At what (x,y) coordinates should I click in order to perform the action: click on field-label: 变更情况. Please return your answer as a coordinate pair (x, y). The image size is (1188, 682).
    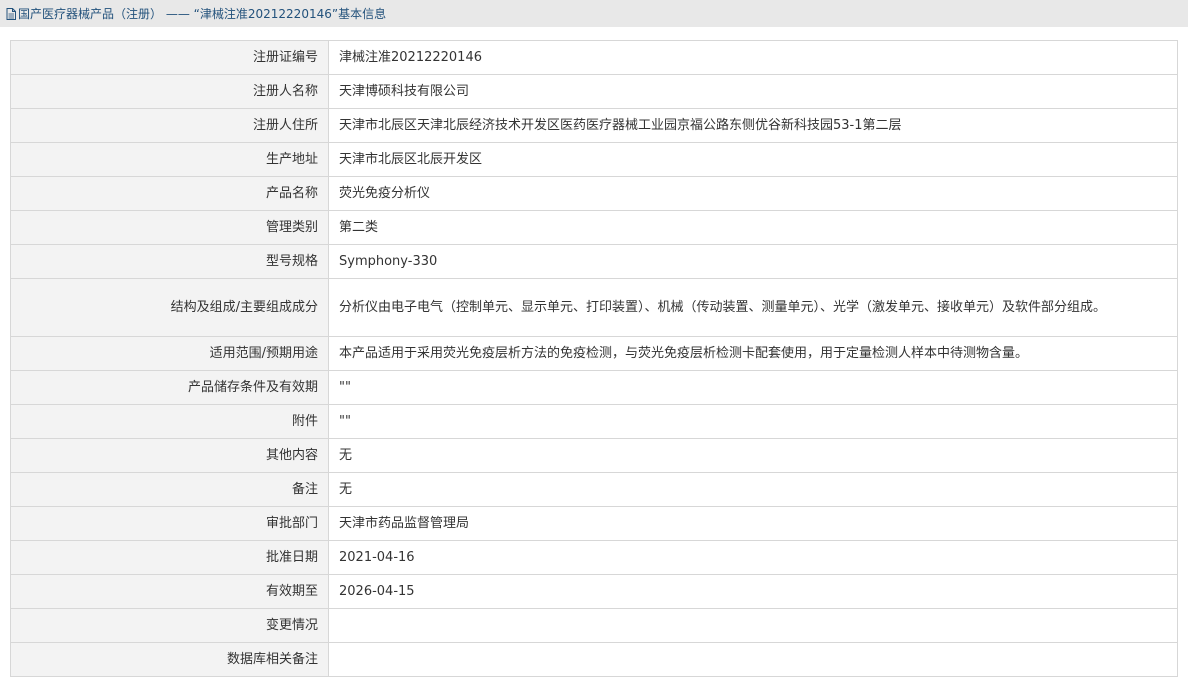
    Looking at the image, I should click on (169, 625).